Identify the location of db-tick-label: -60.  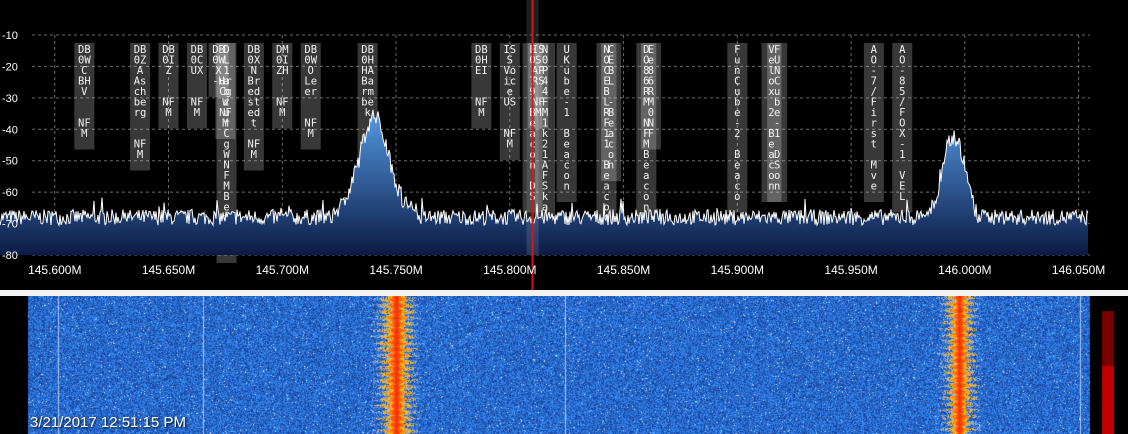
(10, 193).